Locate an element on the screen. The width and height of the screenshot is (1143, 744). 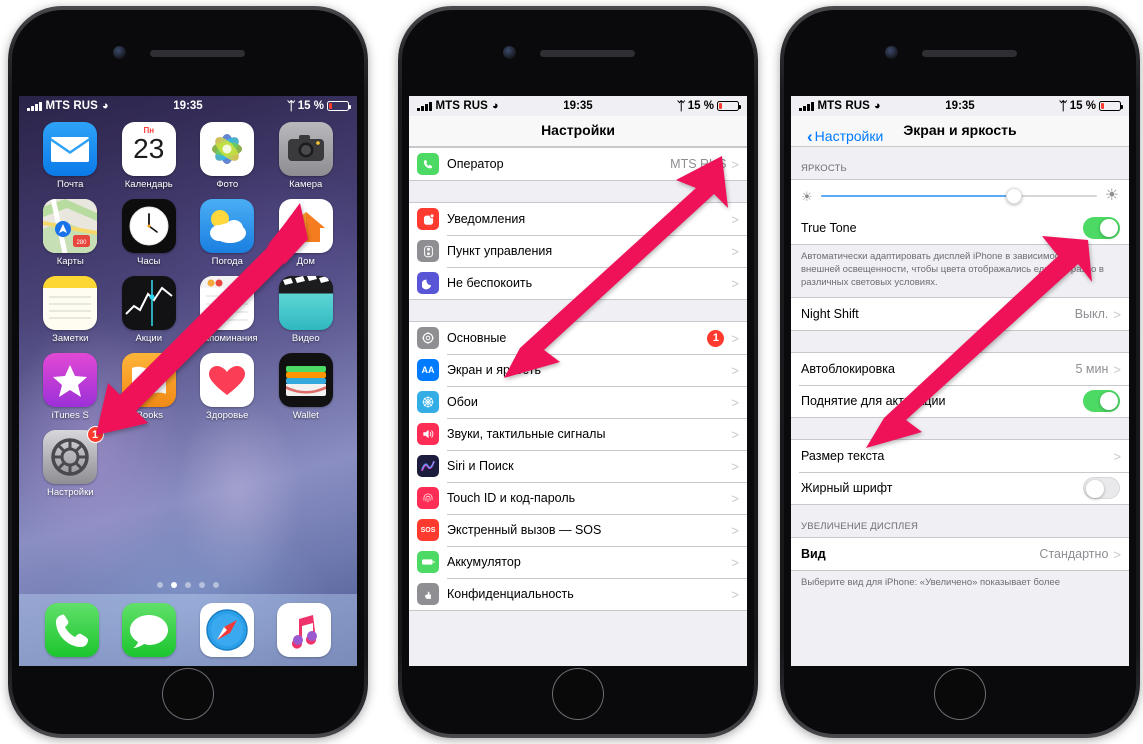
app-calendar: Пн 23 Календарь is located at coordinates (149, 156).